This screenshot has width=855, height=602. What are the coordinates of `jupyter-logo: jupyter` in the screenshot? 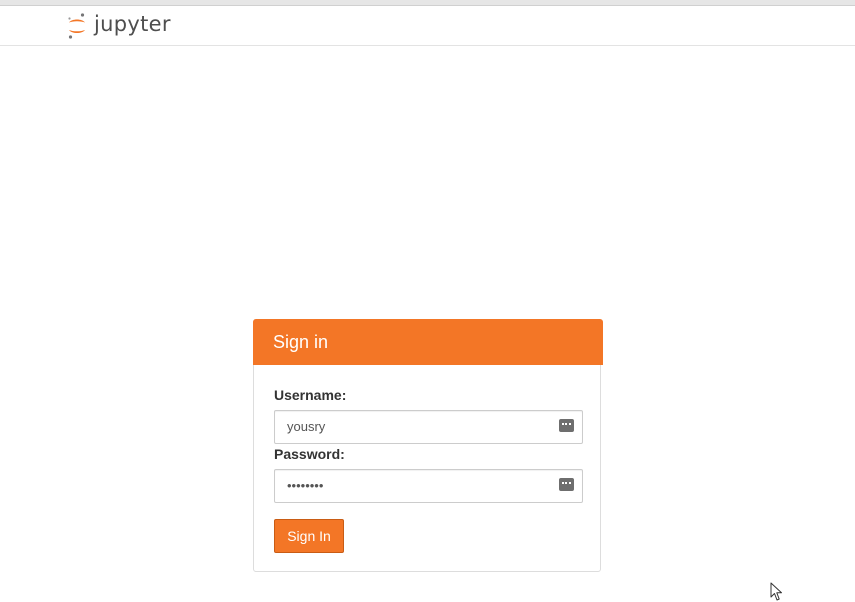 It's located at (118, 26).